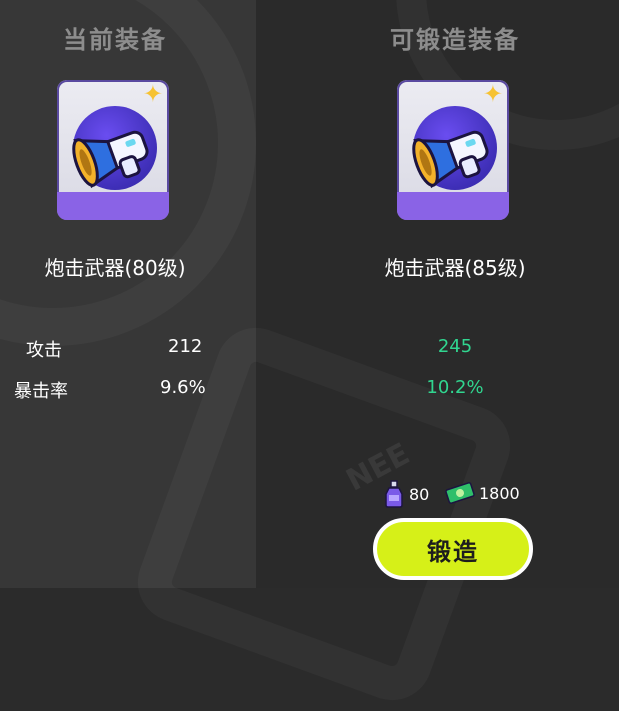 This screenshot has height=711, width=619. Describe the element at coordinates (44, 350) in the screenshot. I see `stat-label-attack: 攻击` at that location.